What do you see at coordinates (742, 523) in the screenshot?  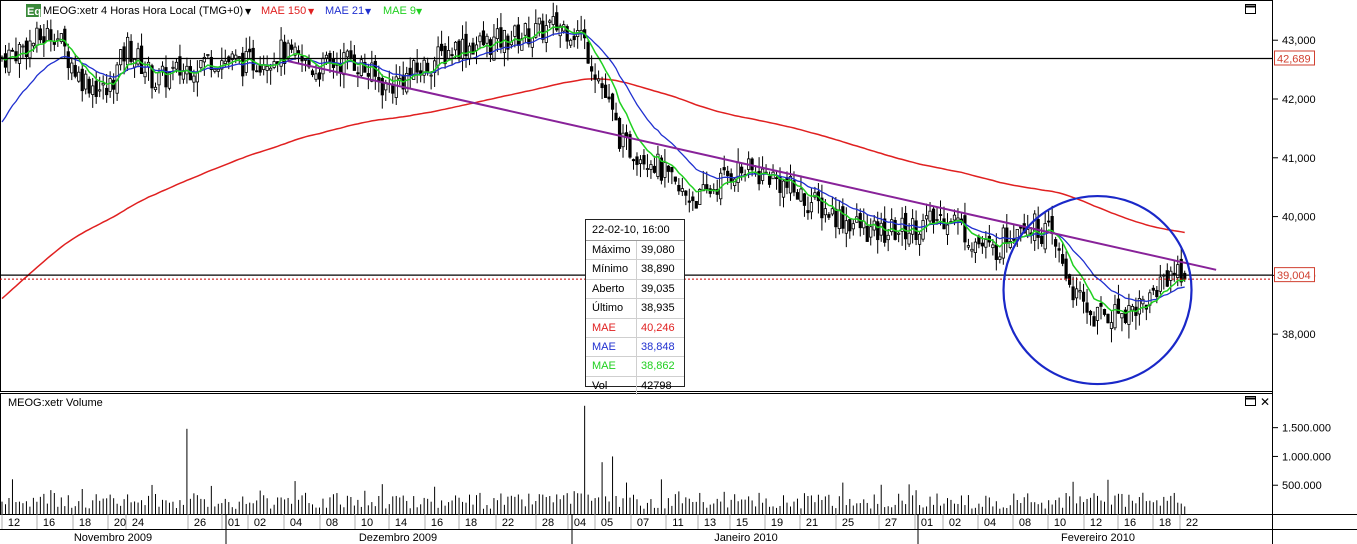 I see `day-tick-label: 15` at bounding box center [742, 523].